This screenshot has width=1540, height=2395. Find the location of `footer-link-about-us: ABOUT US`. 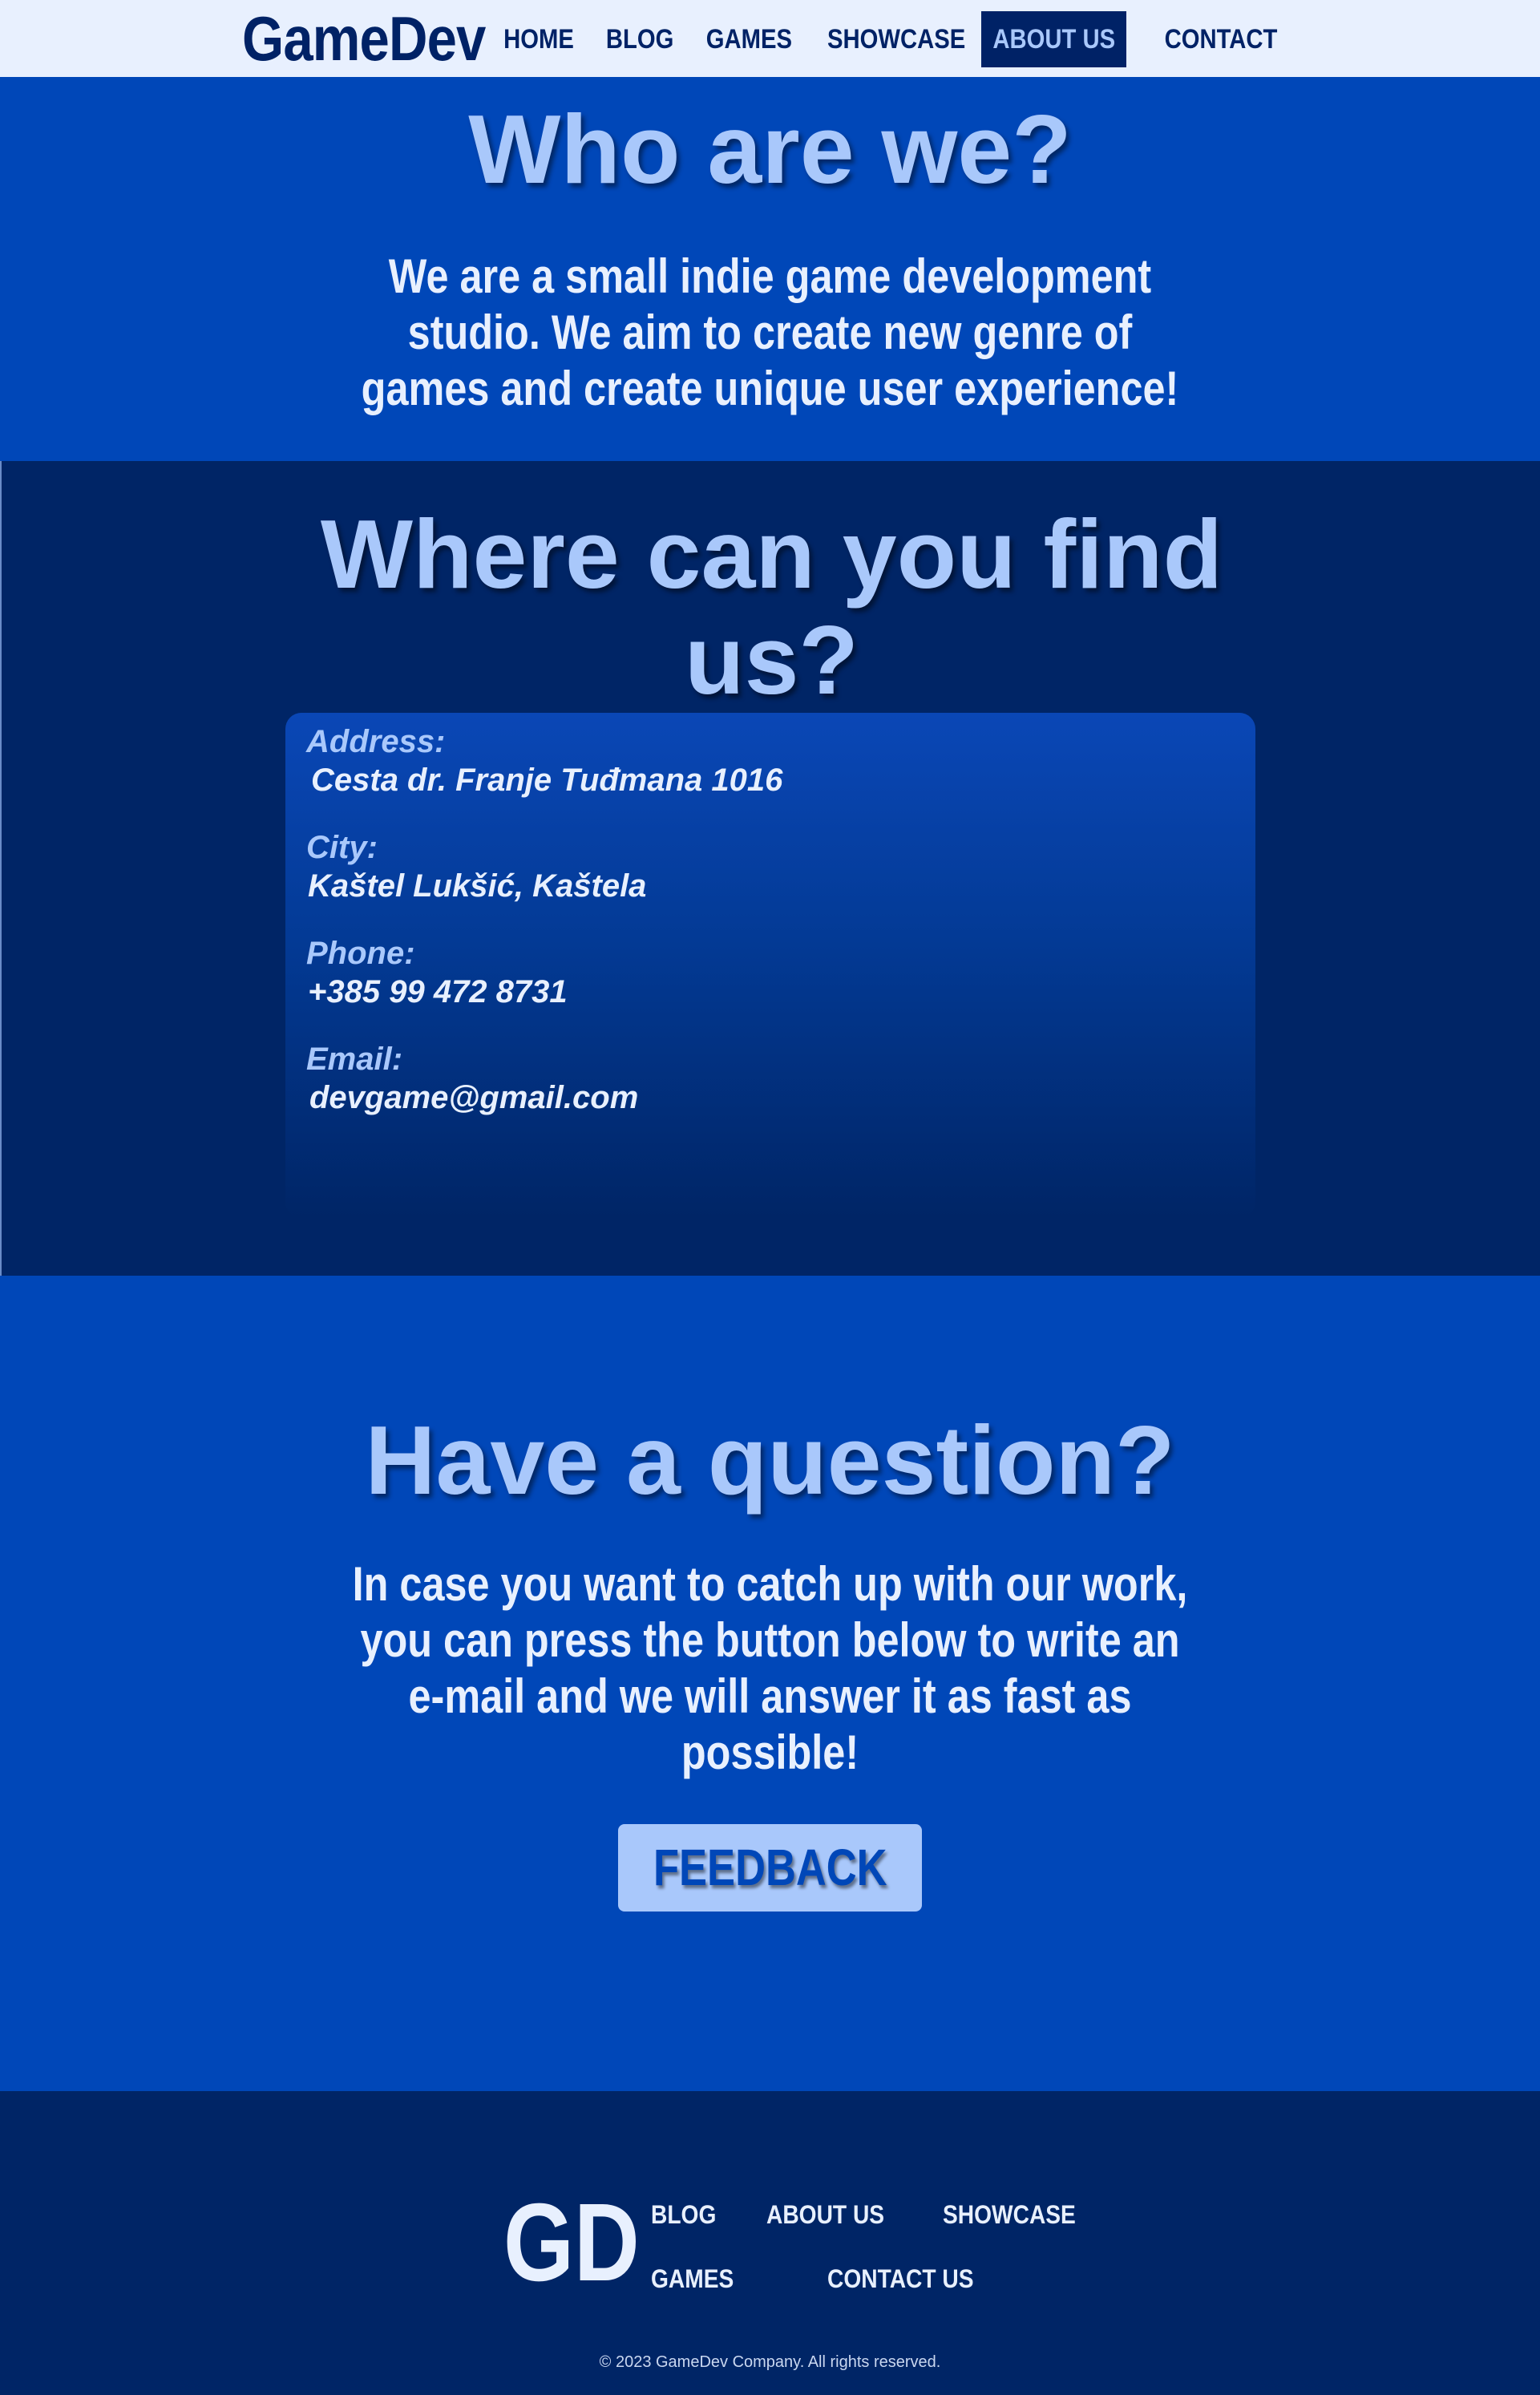

footer-link-about-us: ABOUT US is located at coordinates (825, 2215).